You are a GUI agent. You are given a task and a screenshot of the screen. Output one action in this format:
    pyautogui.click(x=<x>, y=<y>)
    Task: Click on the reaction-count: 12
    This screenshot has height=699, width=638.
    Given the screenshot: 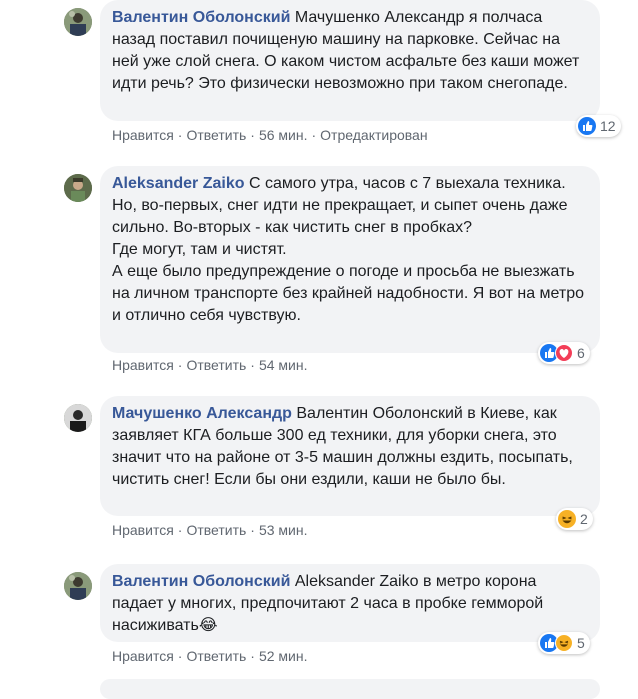 What is the action you would take?
    pyautogui.click(x=608, y=126)
    